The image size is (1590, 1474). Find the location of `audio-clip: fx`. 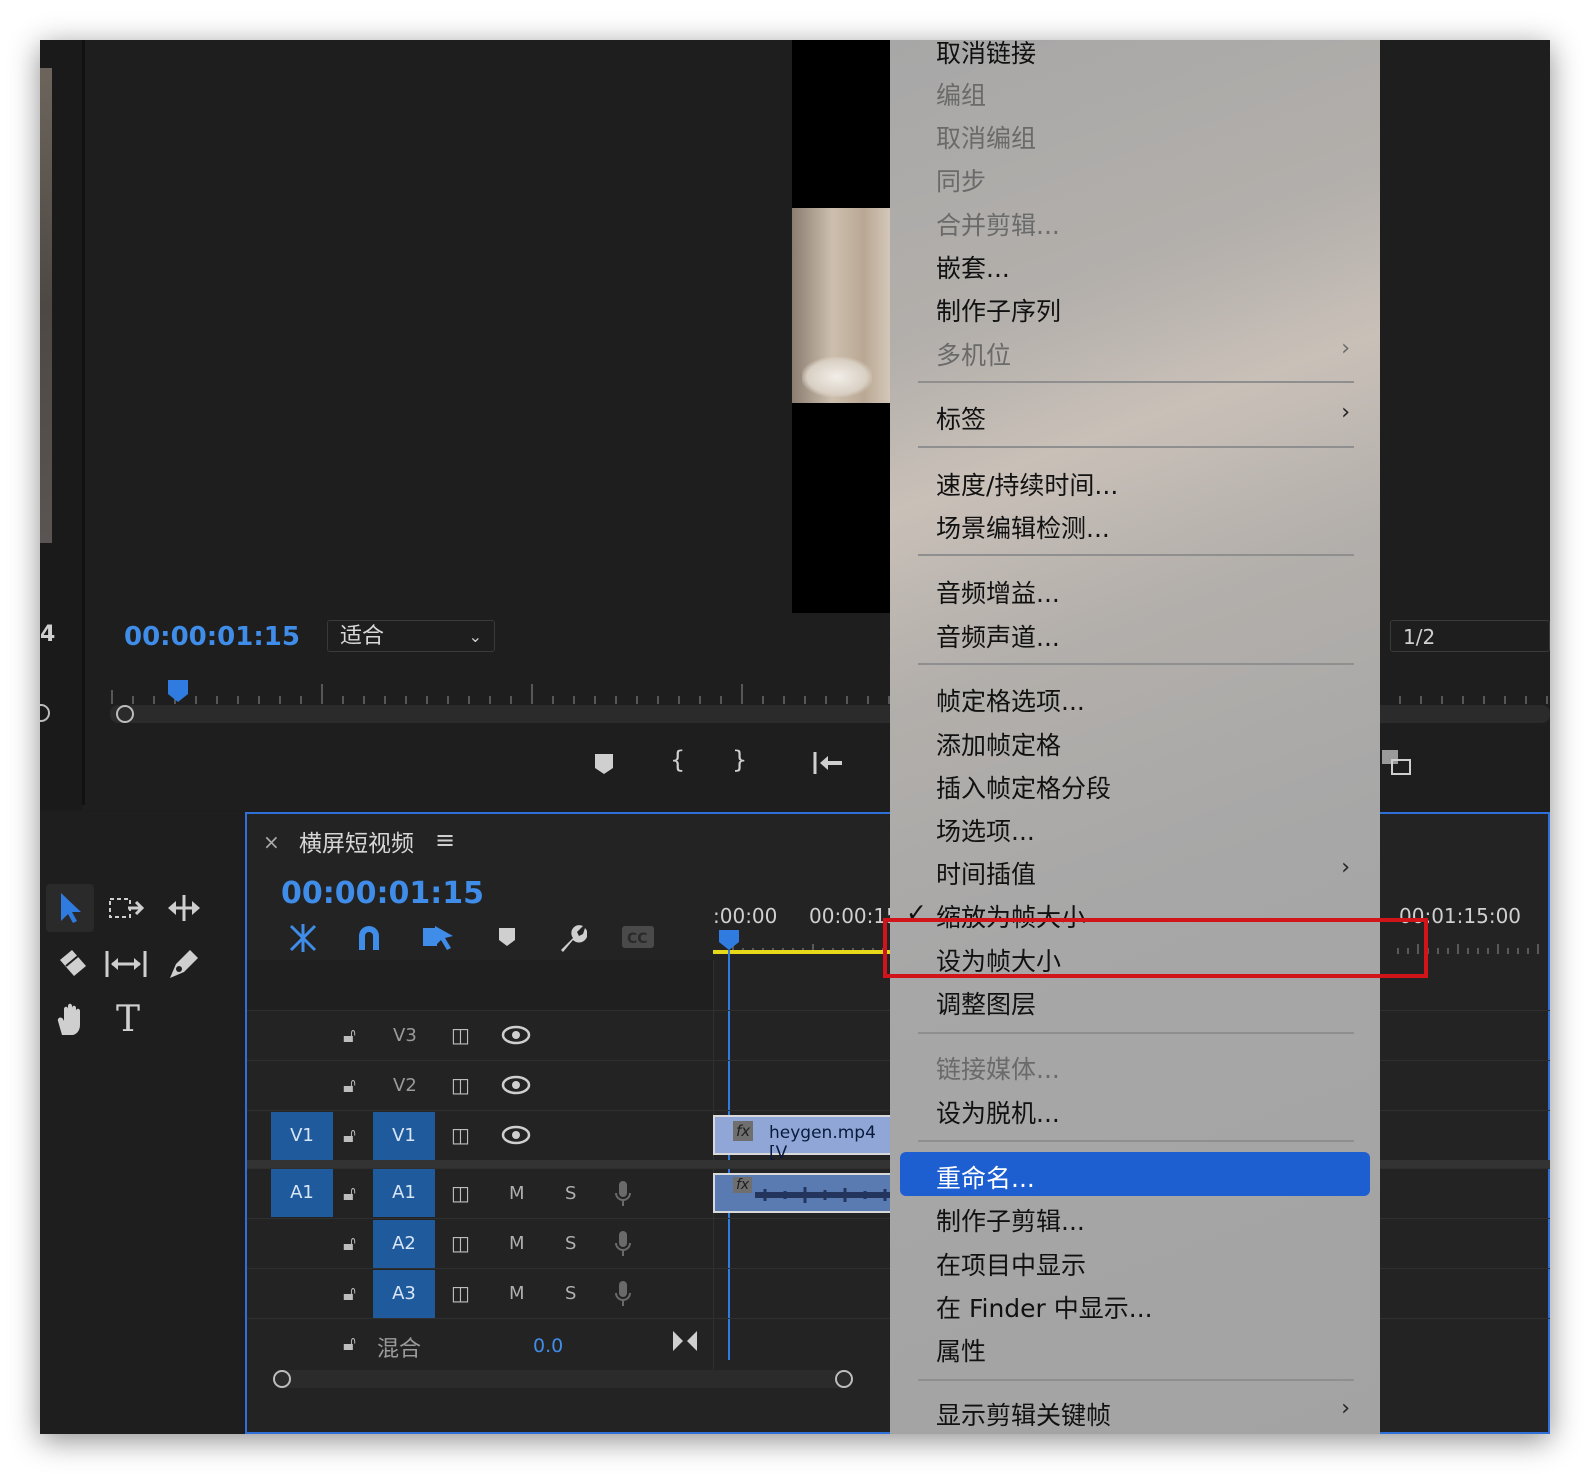

audio-clip: fx is located at coordinates (803, 1193).